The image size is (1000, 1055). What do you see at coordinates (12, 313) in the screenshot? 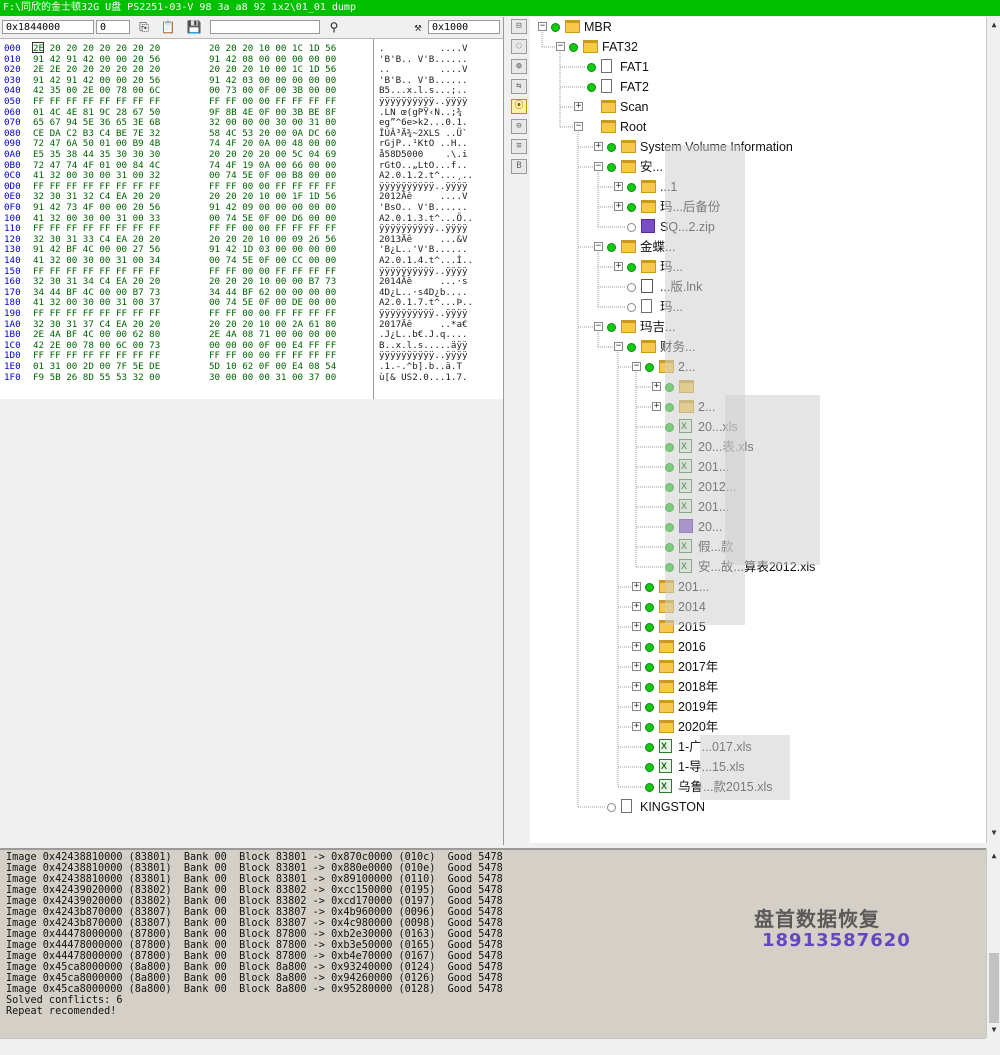
I see `hex-offset: 190` at bounding box center [12, 313].